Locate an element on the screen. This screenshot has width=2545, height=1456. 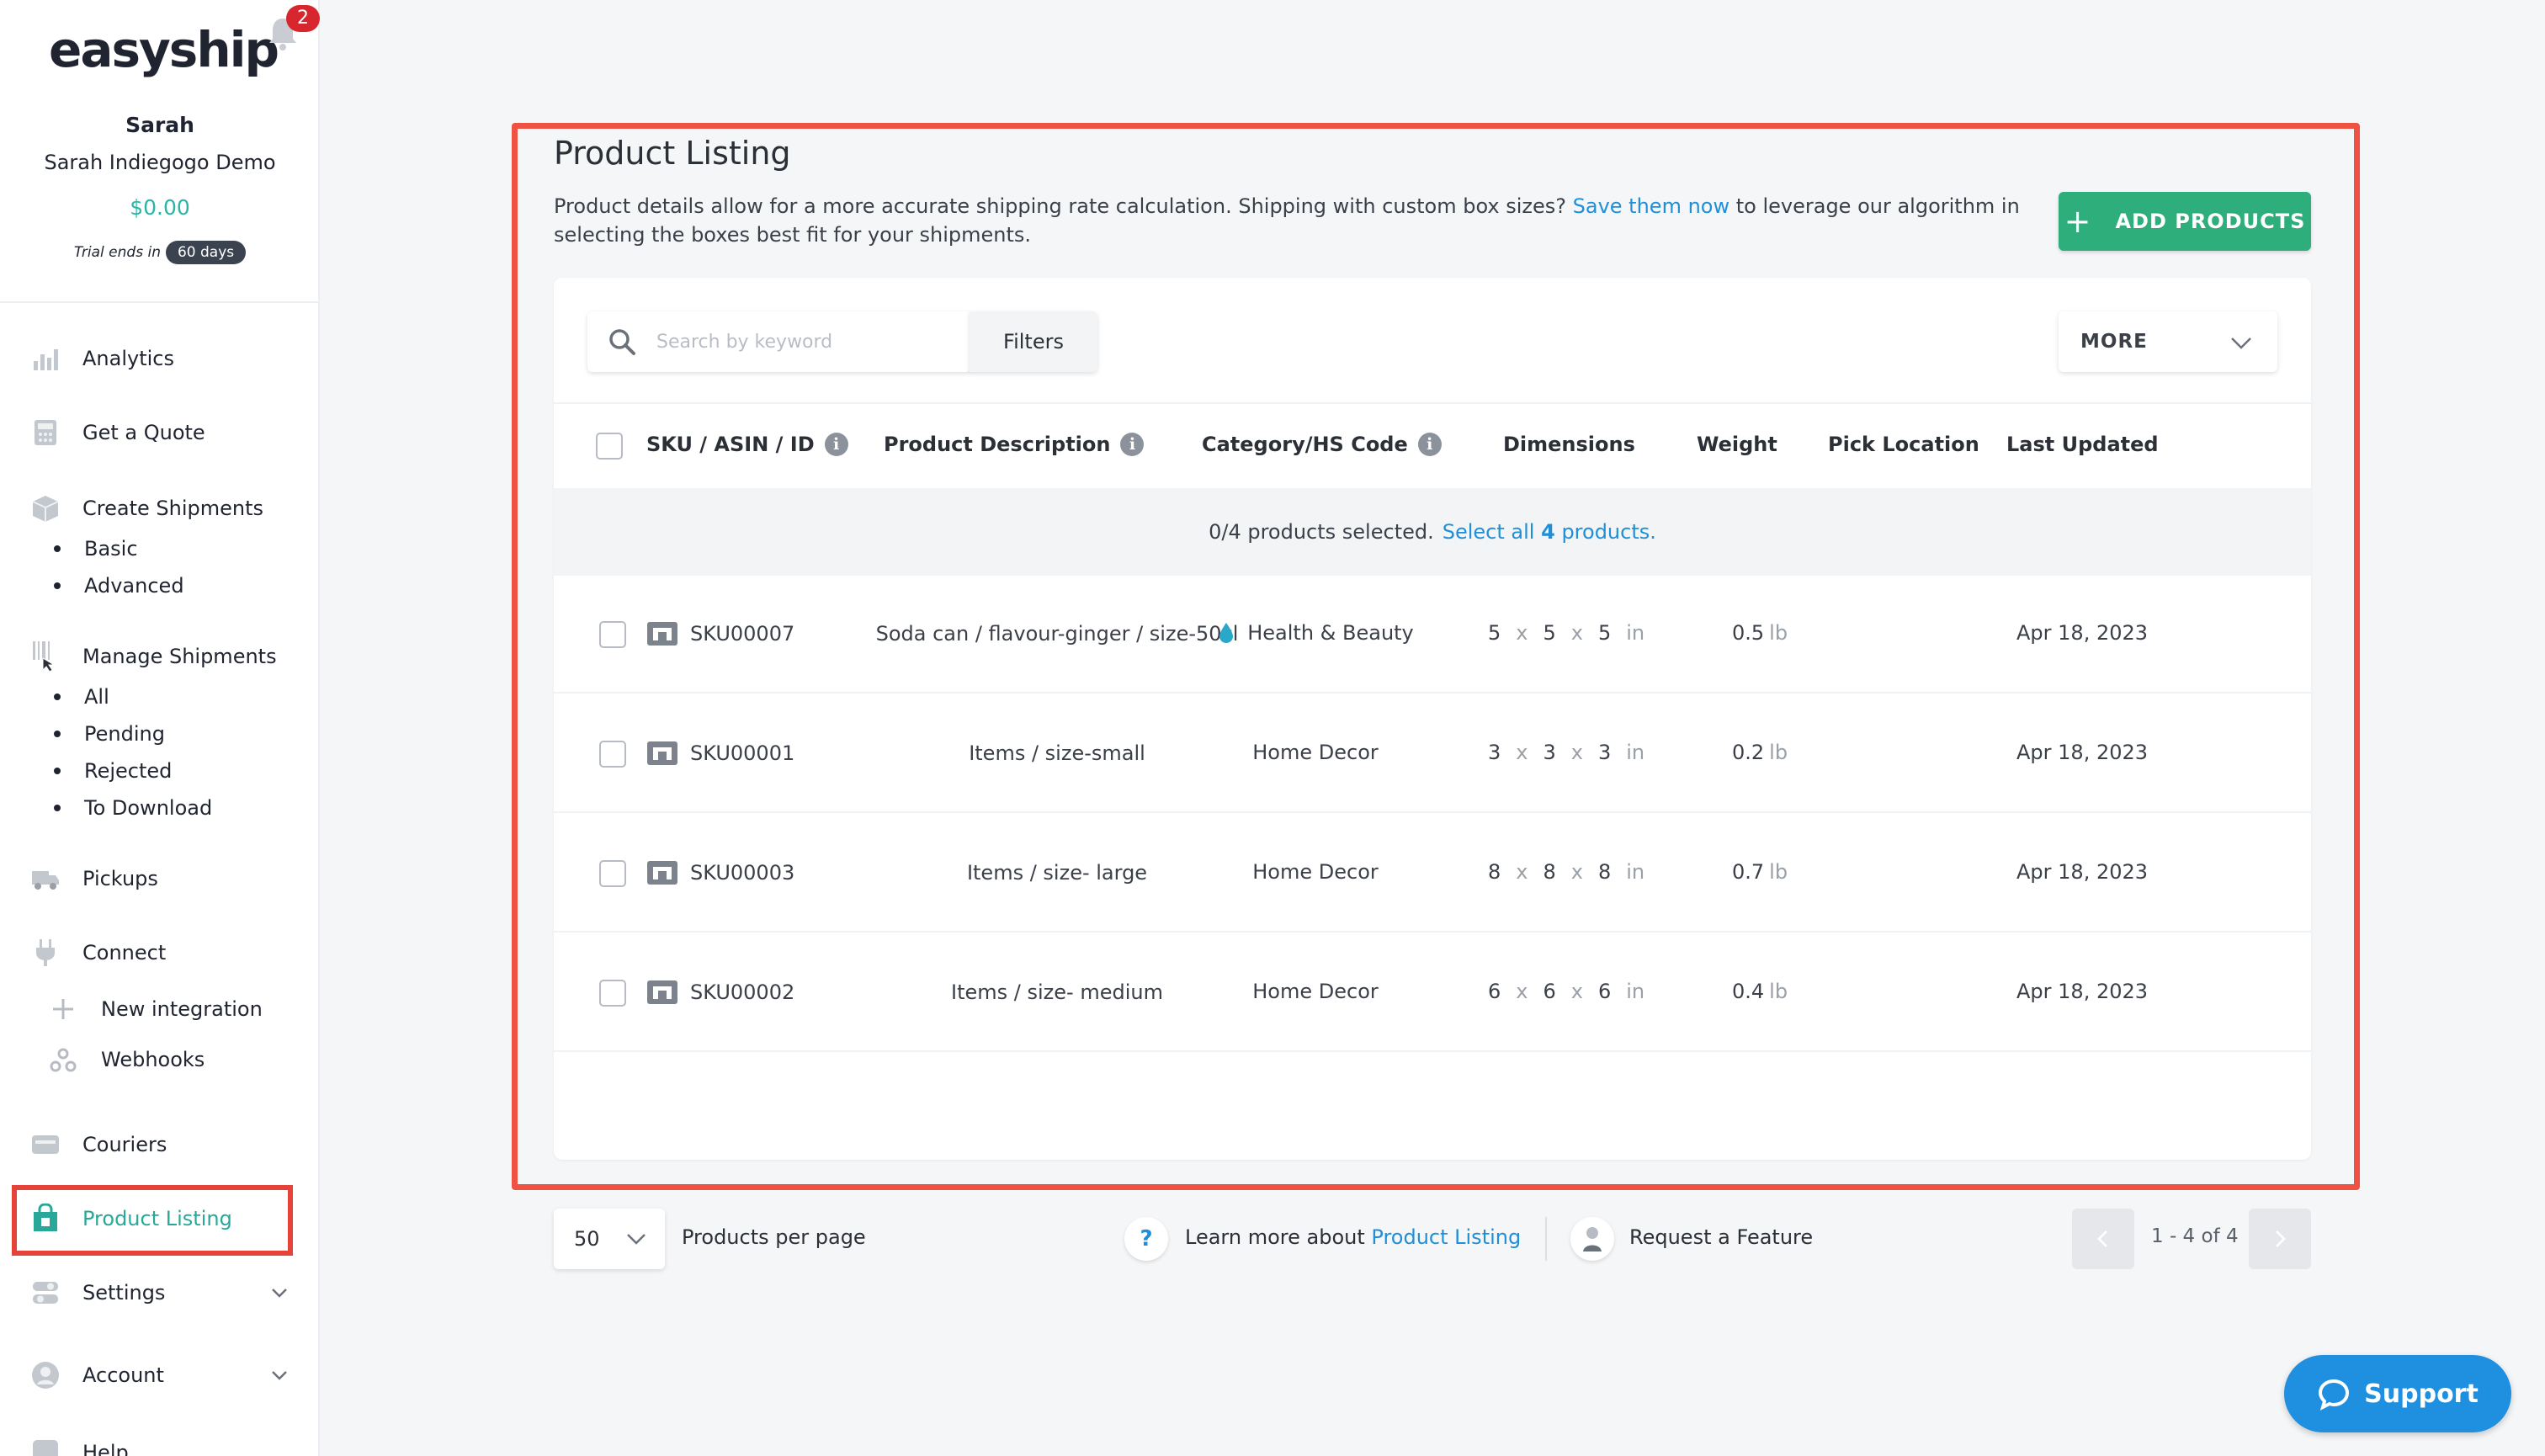
column-header-weight: Weight is located at coordinates (1737, 444).